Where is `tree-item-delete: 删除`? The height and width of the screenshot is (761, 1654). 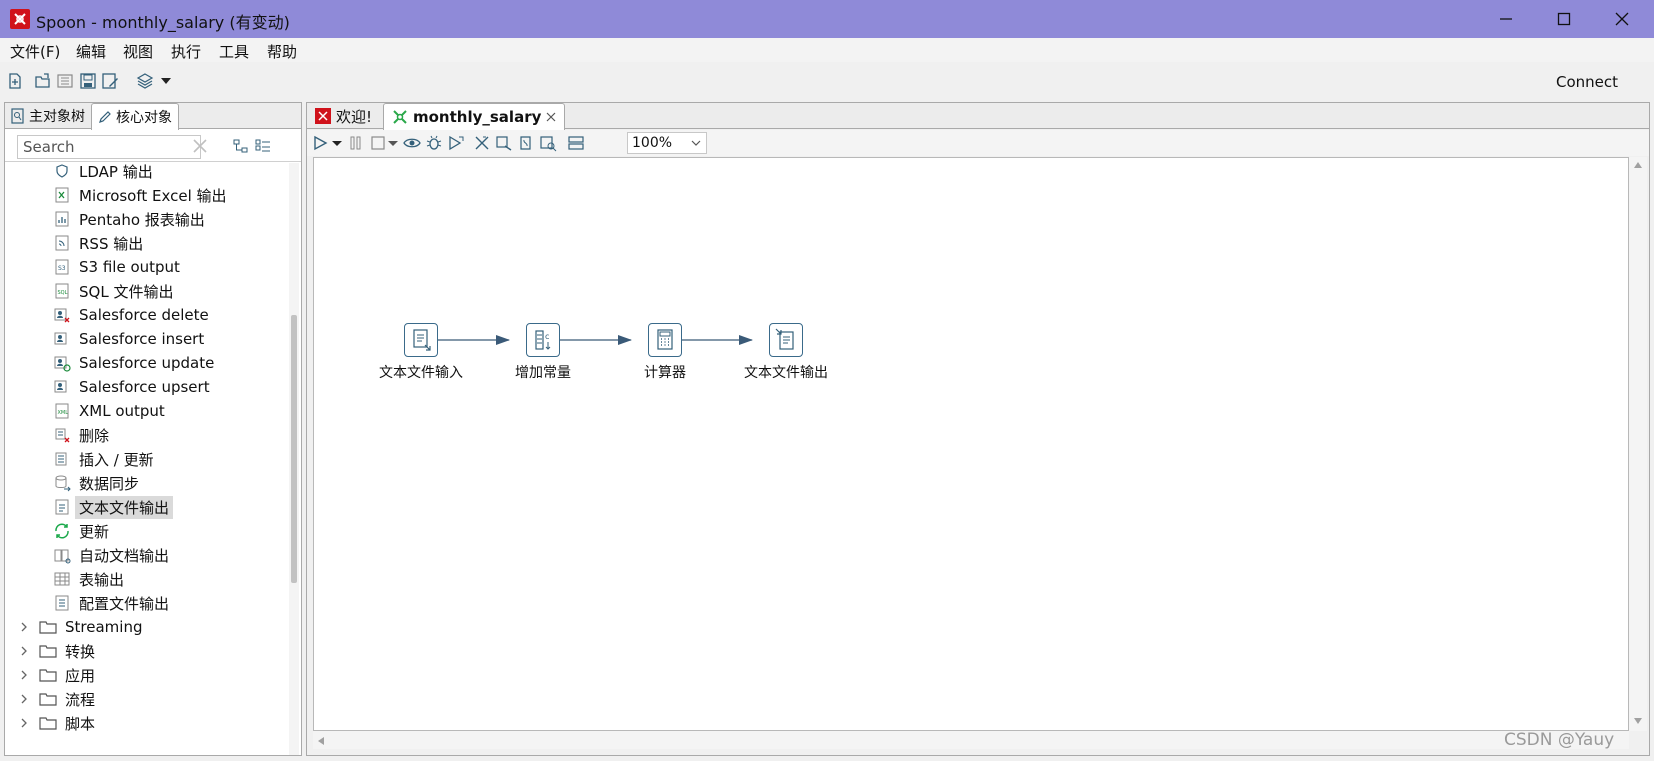 tree-item-delete: 删除 is located at coordinates (81, 435).